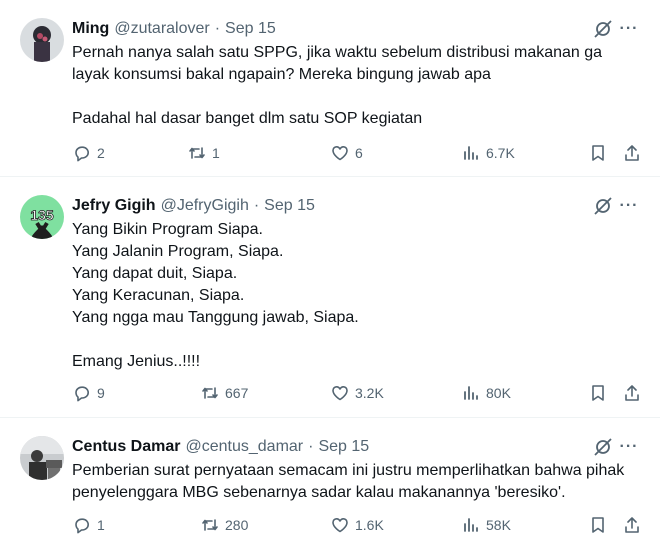 The height and width of the screenshot is (554, 660). What do you see at coordinates (216, 153) in the screenshot?
I see `repost-count: 1` at bounding box center [216, 153].